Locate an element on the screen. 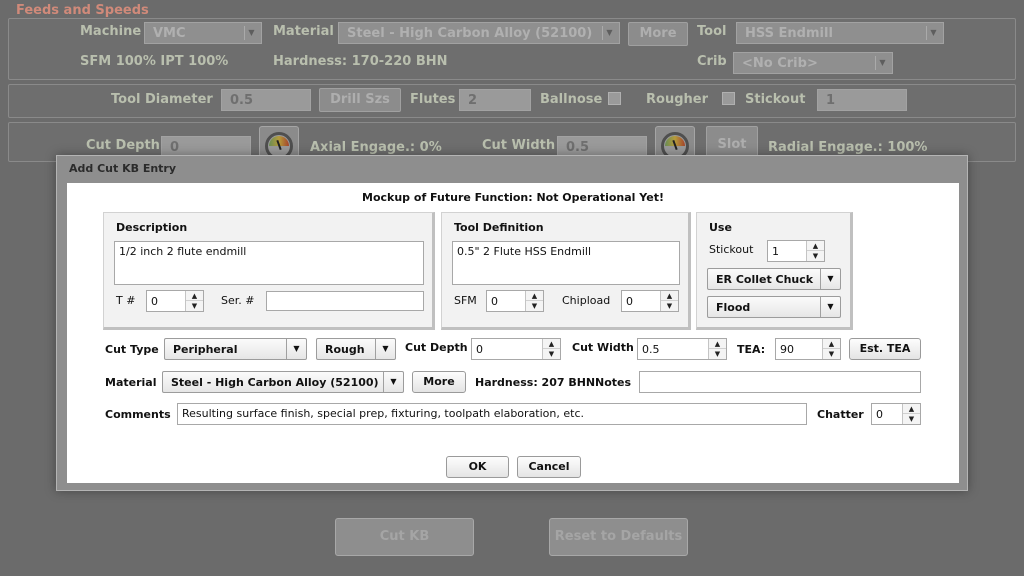  tool-definition-header: Tool Definition is located at coordinates (499, 227).